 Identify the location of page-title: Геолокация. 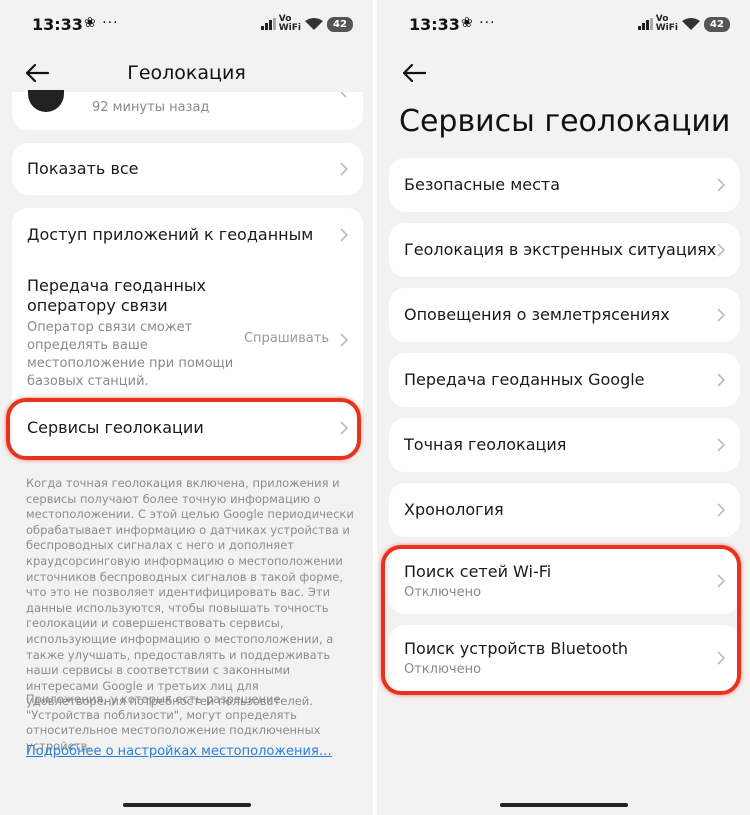
(186, 73).